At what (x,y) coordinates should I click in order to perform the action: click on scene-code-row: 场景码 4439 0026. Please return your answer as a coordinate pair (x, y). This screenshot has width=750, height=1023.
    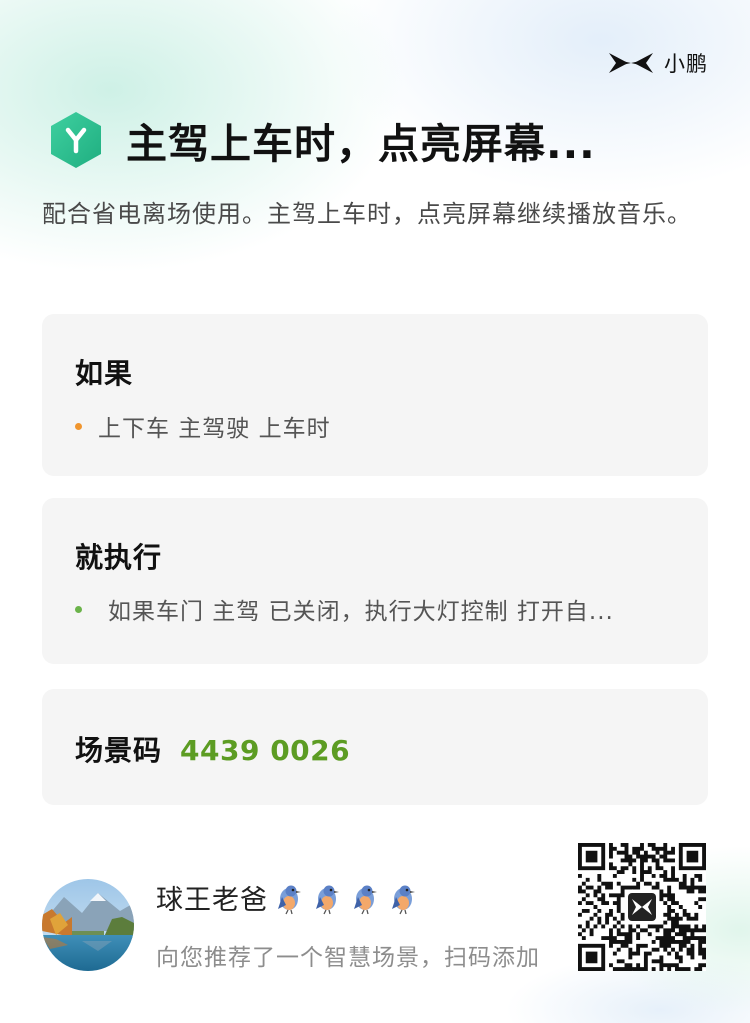
    Looking at the image, I should click on (212, 749).